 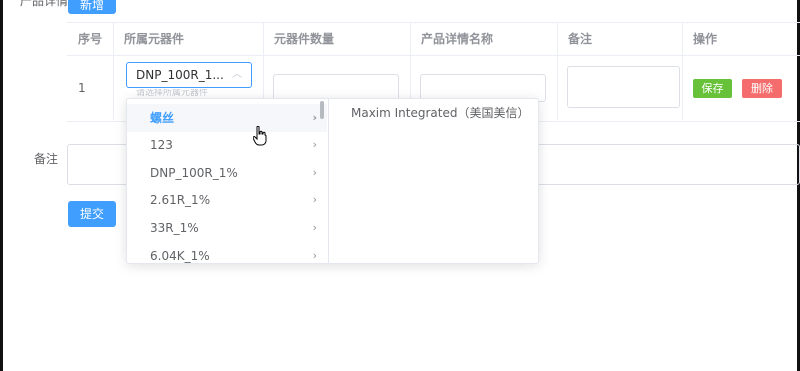 I want to click on cascader-menu-level2: Maxim Integrated（美国美信）, so click(x=433, y=181).